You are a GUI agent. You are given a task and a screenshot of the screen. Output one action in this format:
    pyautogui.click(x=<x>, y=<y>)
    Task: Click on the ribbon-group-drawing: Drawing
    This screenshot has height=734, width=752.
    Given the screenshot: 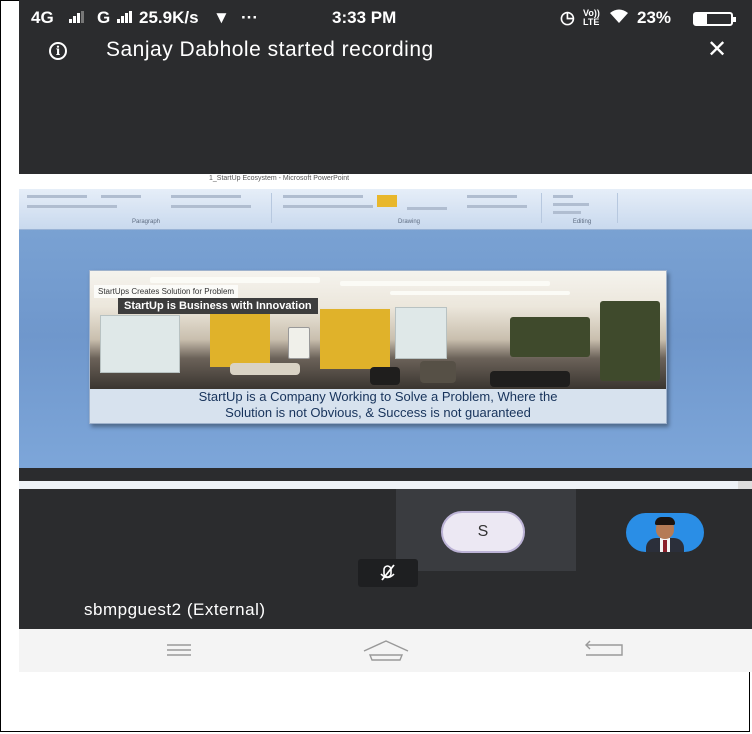 What is the action you would take?
    pyautogui.click(x=409, y=209)
    